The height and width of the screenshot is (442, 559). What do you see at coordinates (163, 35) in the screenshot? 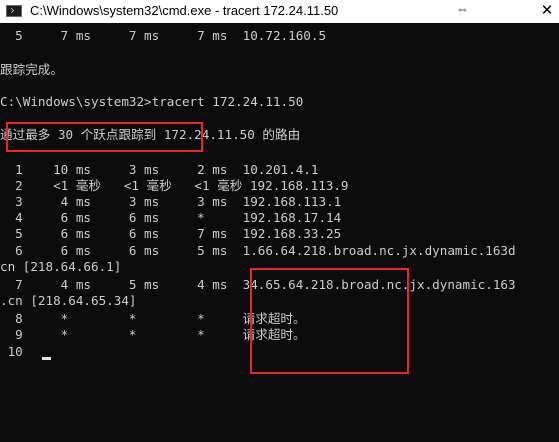
I see `console-line-hop5-prev: 5 7 ms 7 ms 7 ms 10.72.160.5` at bounding box center [163, 35].